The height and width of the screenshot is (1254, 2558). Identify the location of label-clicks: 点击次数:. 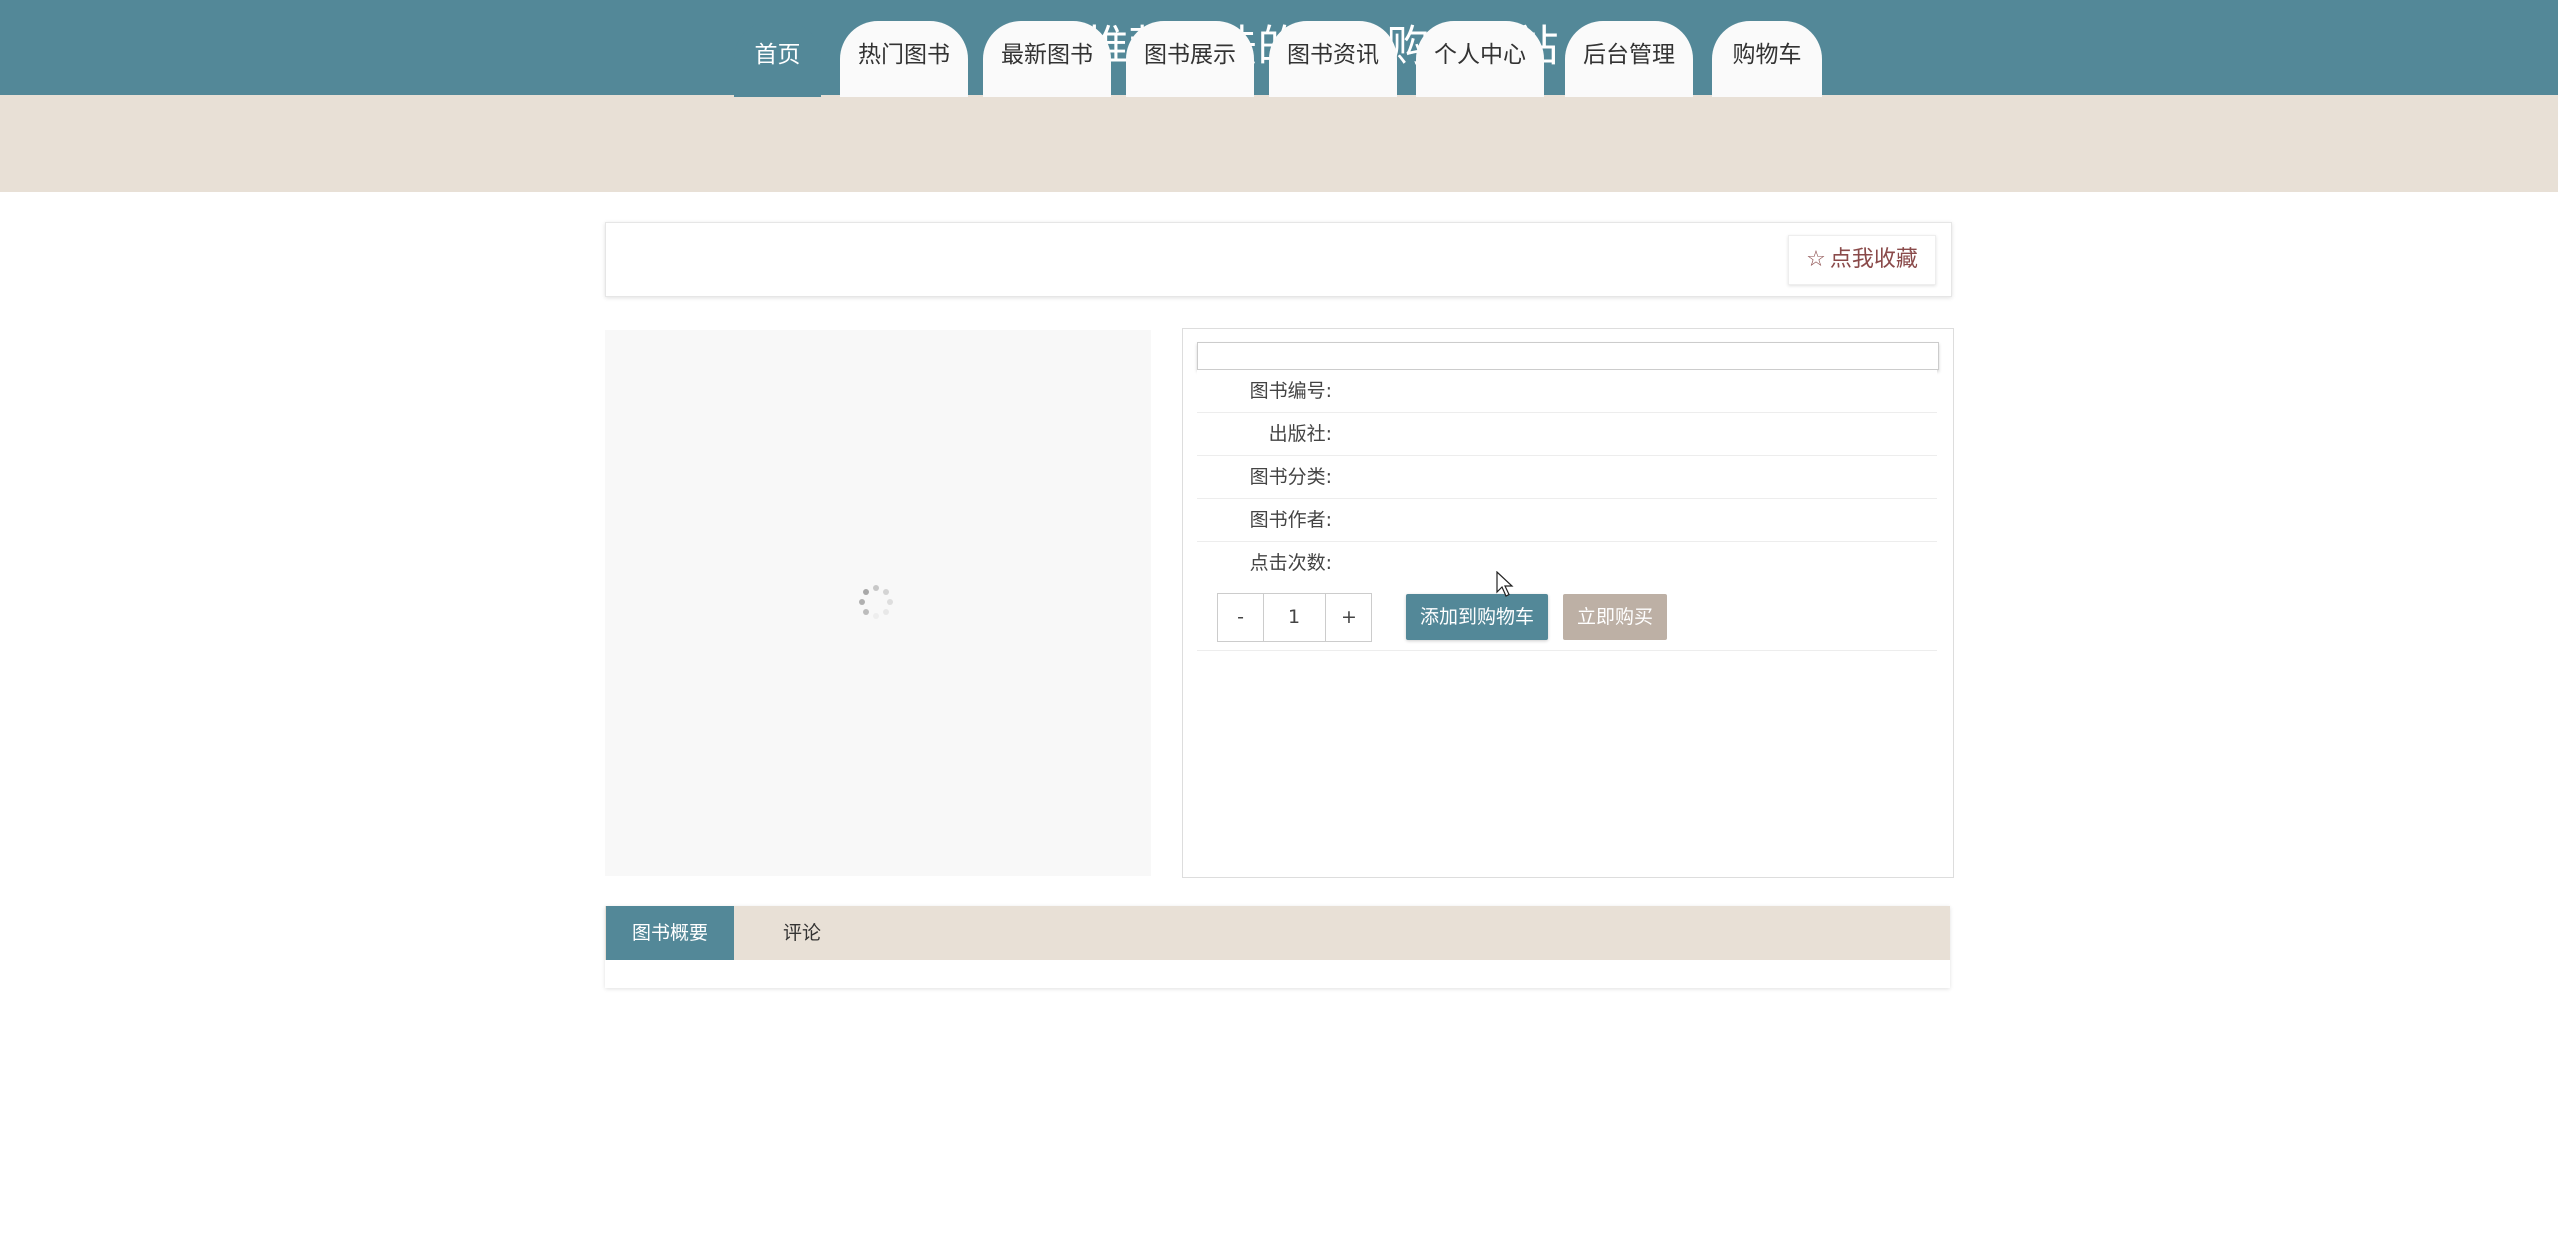
(1290, 563).